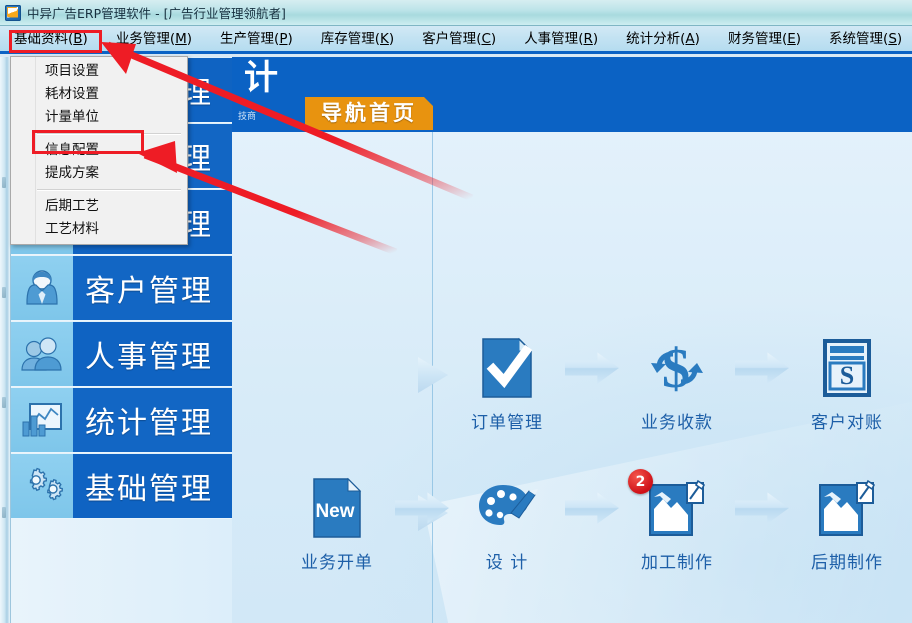 The width and height of the screenshot is (912, 623). What do you see at coordinates (99, 173) in the screenshot?
I see `dropdown-item-6: 提成方案` at bounding box center [99, 173].